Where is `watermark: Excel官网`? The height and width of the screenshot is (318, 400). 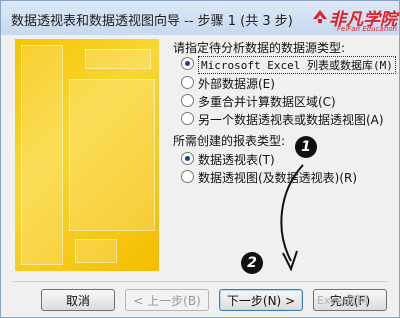
watermark: Excel官网 is located at coordinates (343, 300).